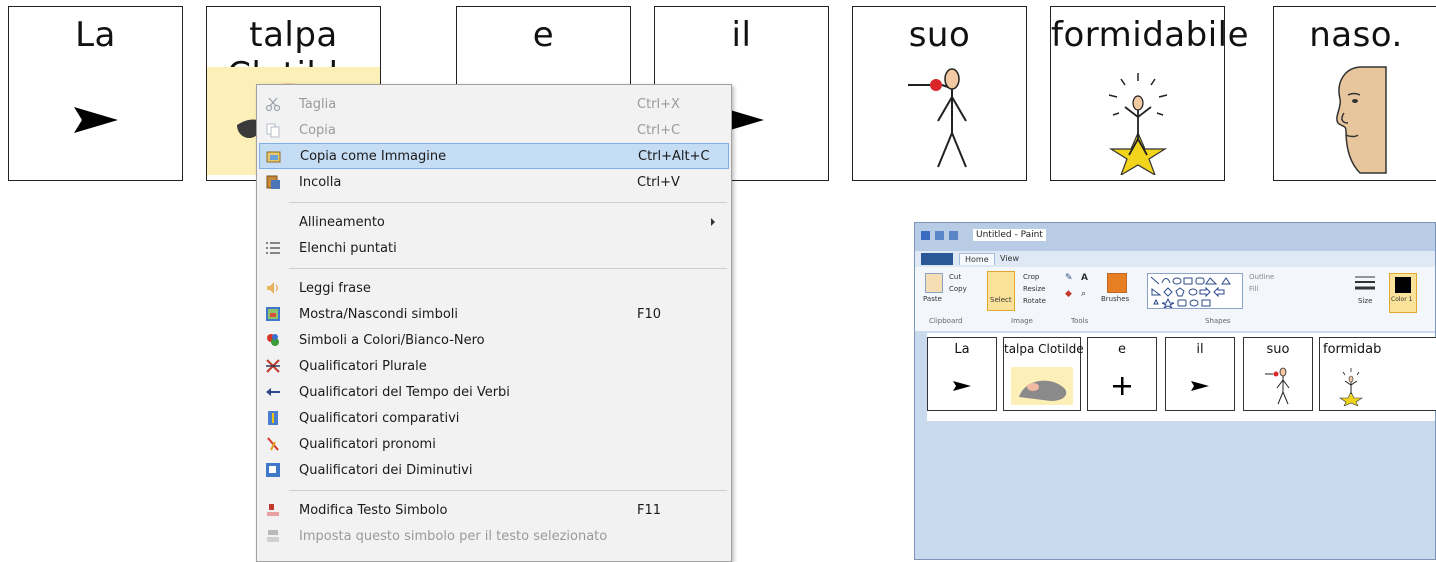 This screenshot has width=1436, height=562. I want to click on save-icon, so click(939, 235).